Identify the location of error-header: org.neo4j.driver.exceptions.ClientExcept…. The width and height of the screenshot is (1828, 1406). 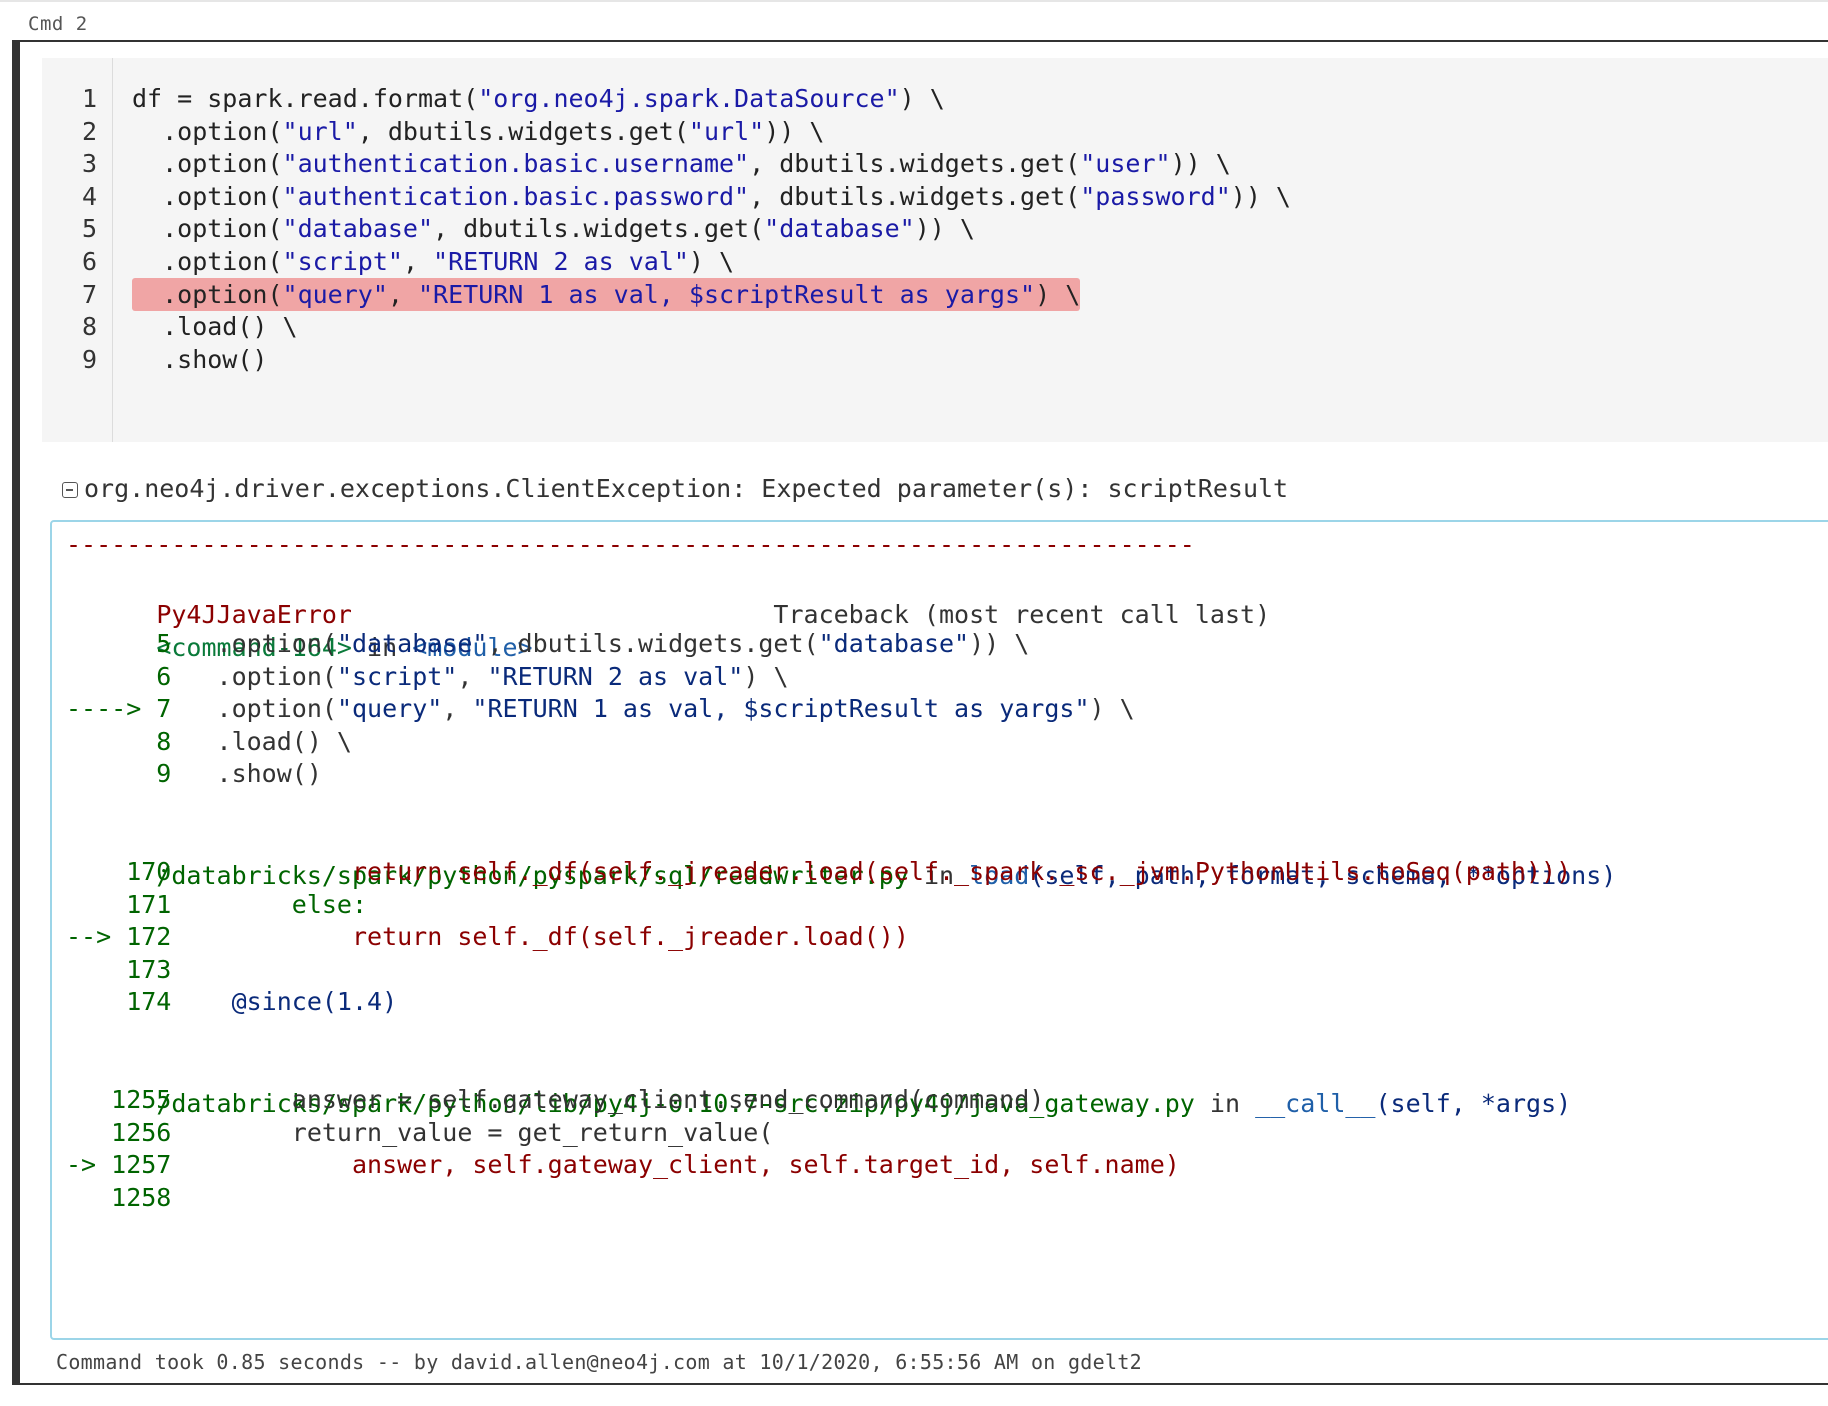
(686, 488).